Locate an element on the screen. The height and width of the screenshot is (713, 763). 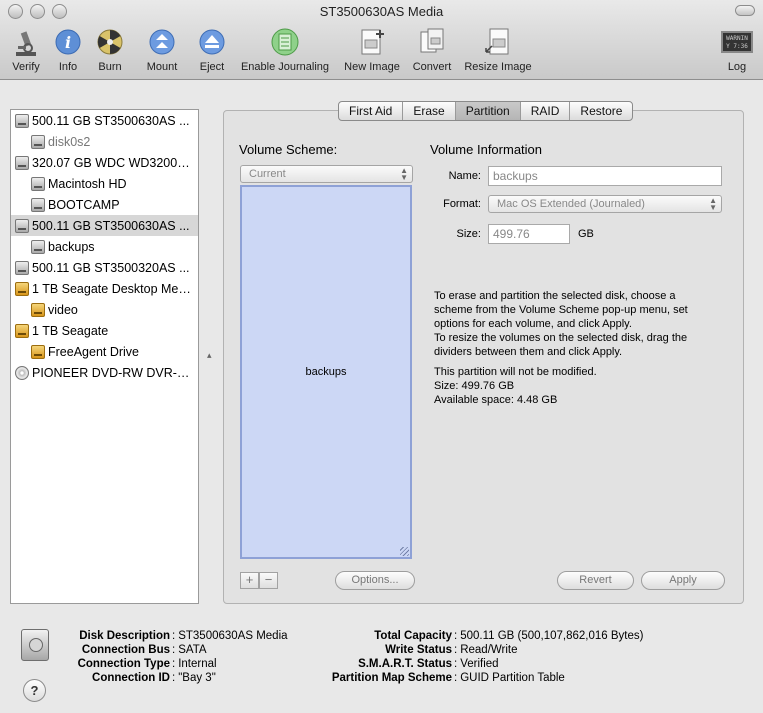
enable-journaling-button: Enable Journaling is located at coordinates (285, 51).